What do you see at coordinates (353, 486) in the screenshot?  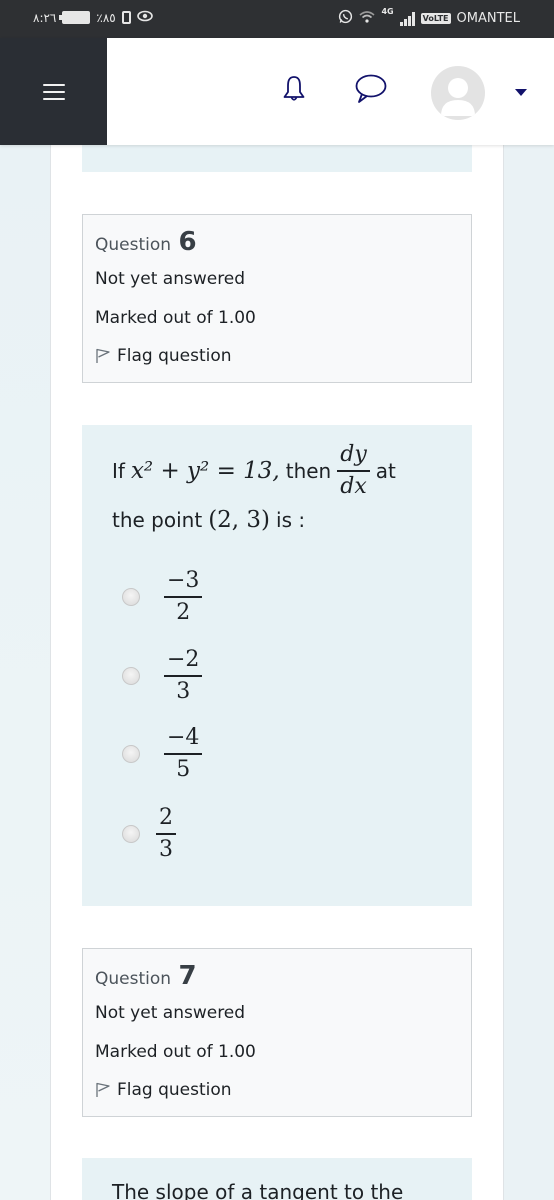 I see `derivative-denominator: dx` at bounding box center [353, 486].